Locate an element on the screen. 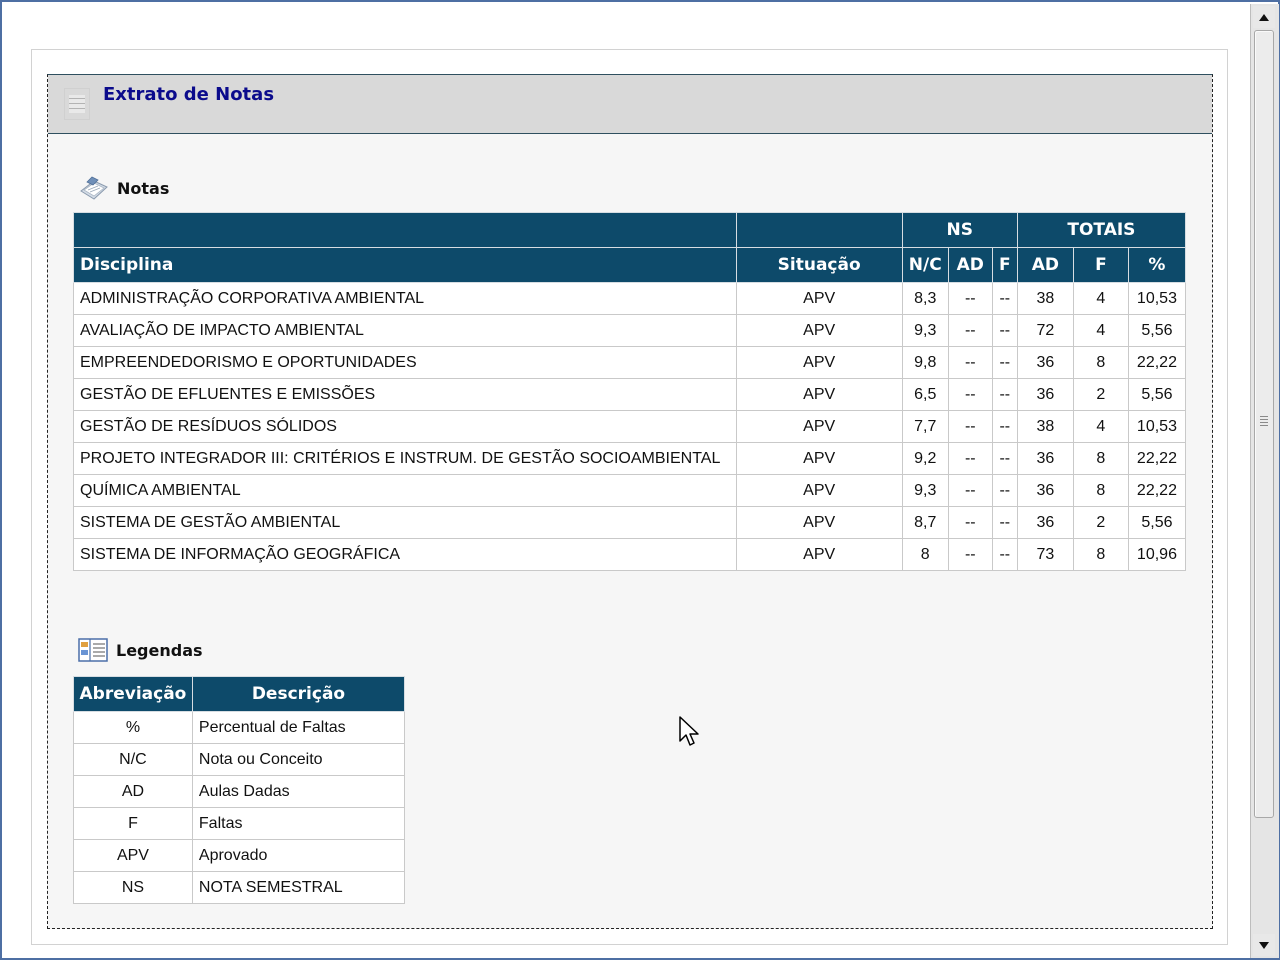 The image size is (1280, 960). col-header-ns-ad: AD is located at coordinates (970, 265).